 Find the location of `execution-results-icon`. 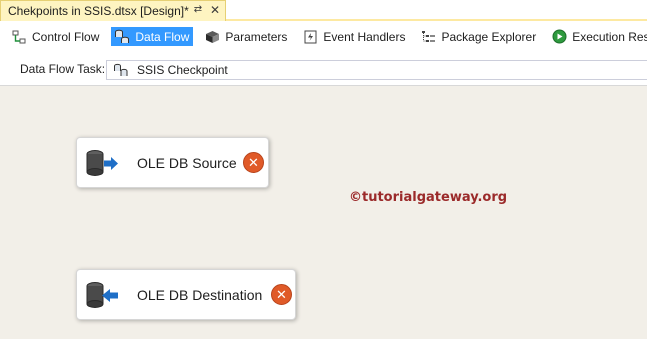

execution-results-icon is located at coordinates (559, 37).